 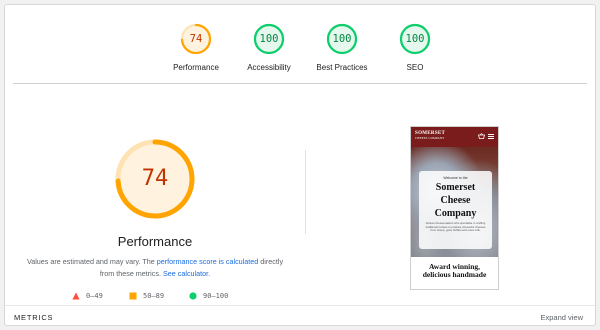 What do you see at coordinates (193, 296) in the screenshot?
I see `circle-green-icon` at bounding box center [193, 296].